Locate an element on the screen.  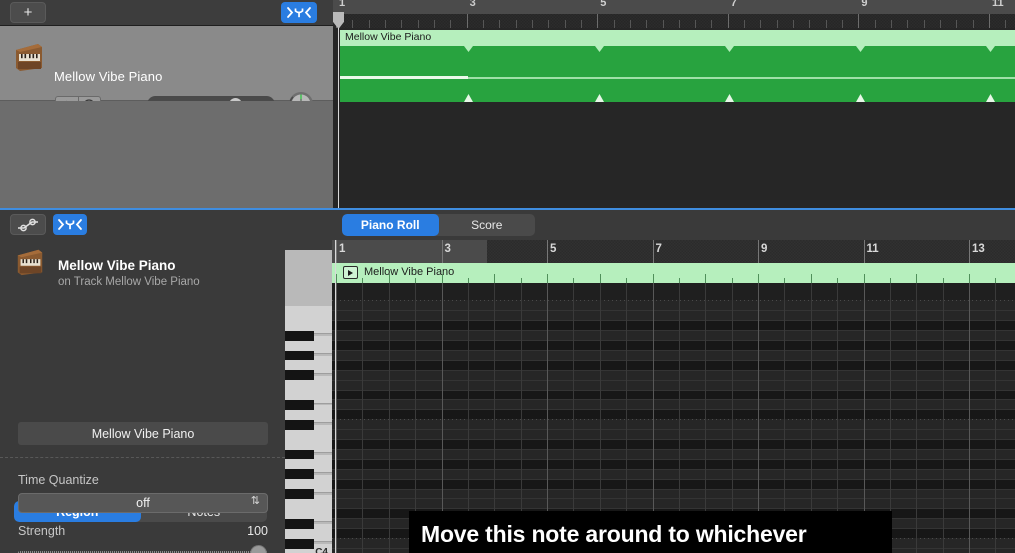
strength-slider is located at coordinates (143, 549).